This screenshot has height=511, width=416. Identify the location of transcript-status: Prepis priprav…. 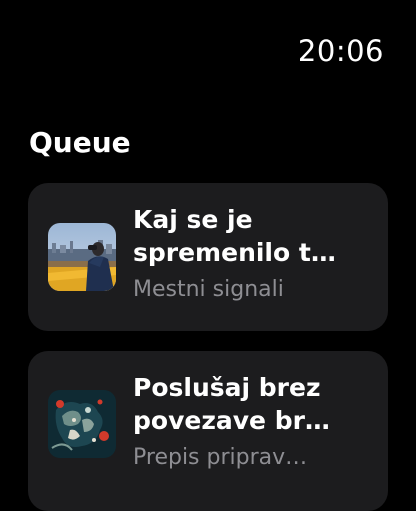
(220, 457).